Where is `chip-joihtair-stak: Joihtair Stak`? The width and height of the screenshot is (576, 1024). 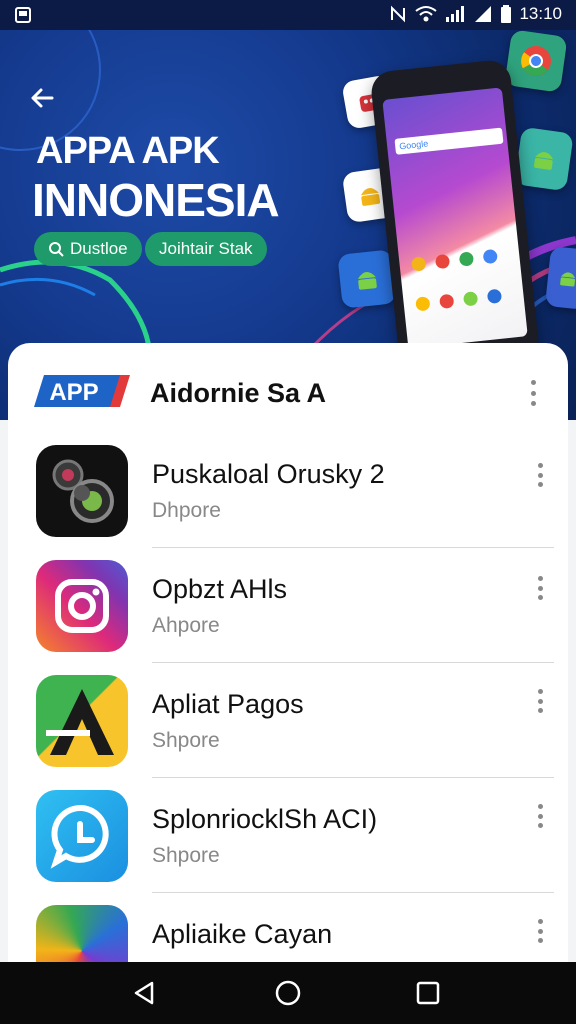
chip-joihtair-stak: Joihtair Stak is located at coordinates (206, 249).